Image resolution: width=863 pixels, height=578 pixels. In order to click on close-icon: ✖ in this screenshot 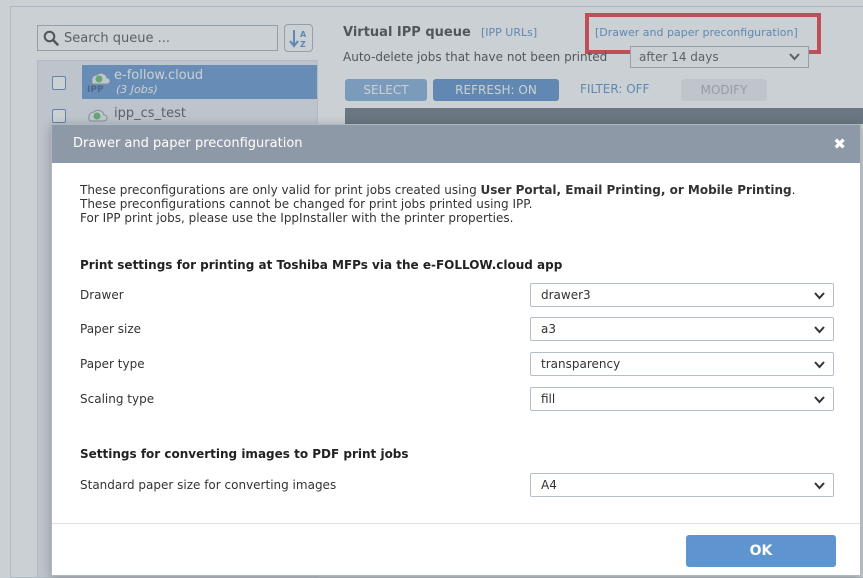, I will do `click(839, 144)`.